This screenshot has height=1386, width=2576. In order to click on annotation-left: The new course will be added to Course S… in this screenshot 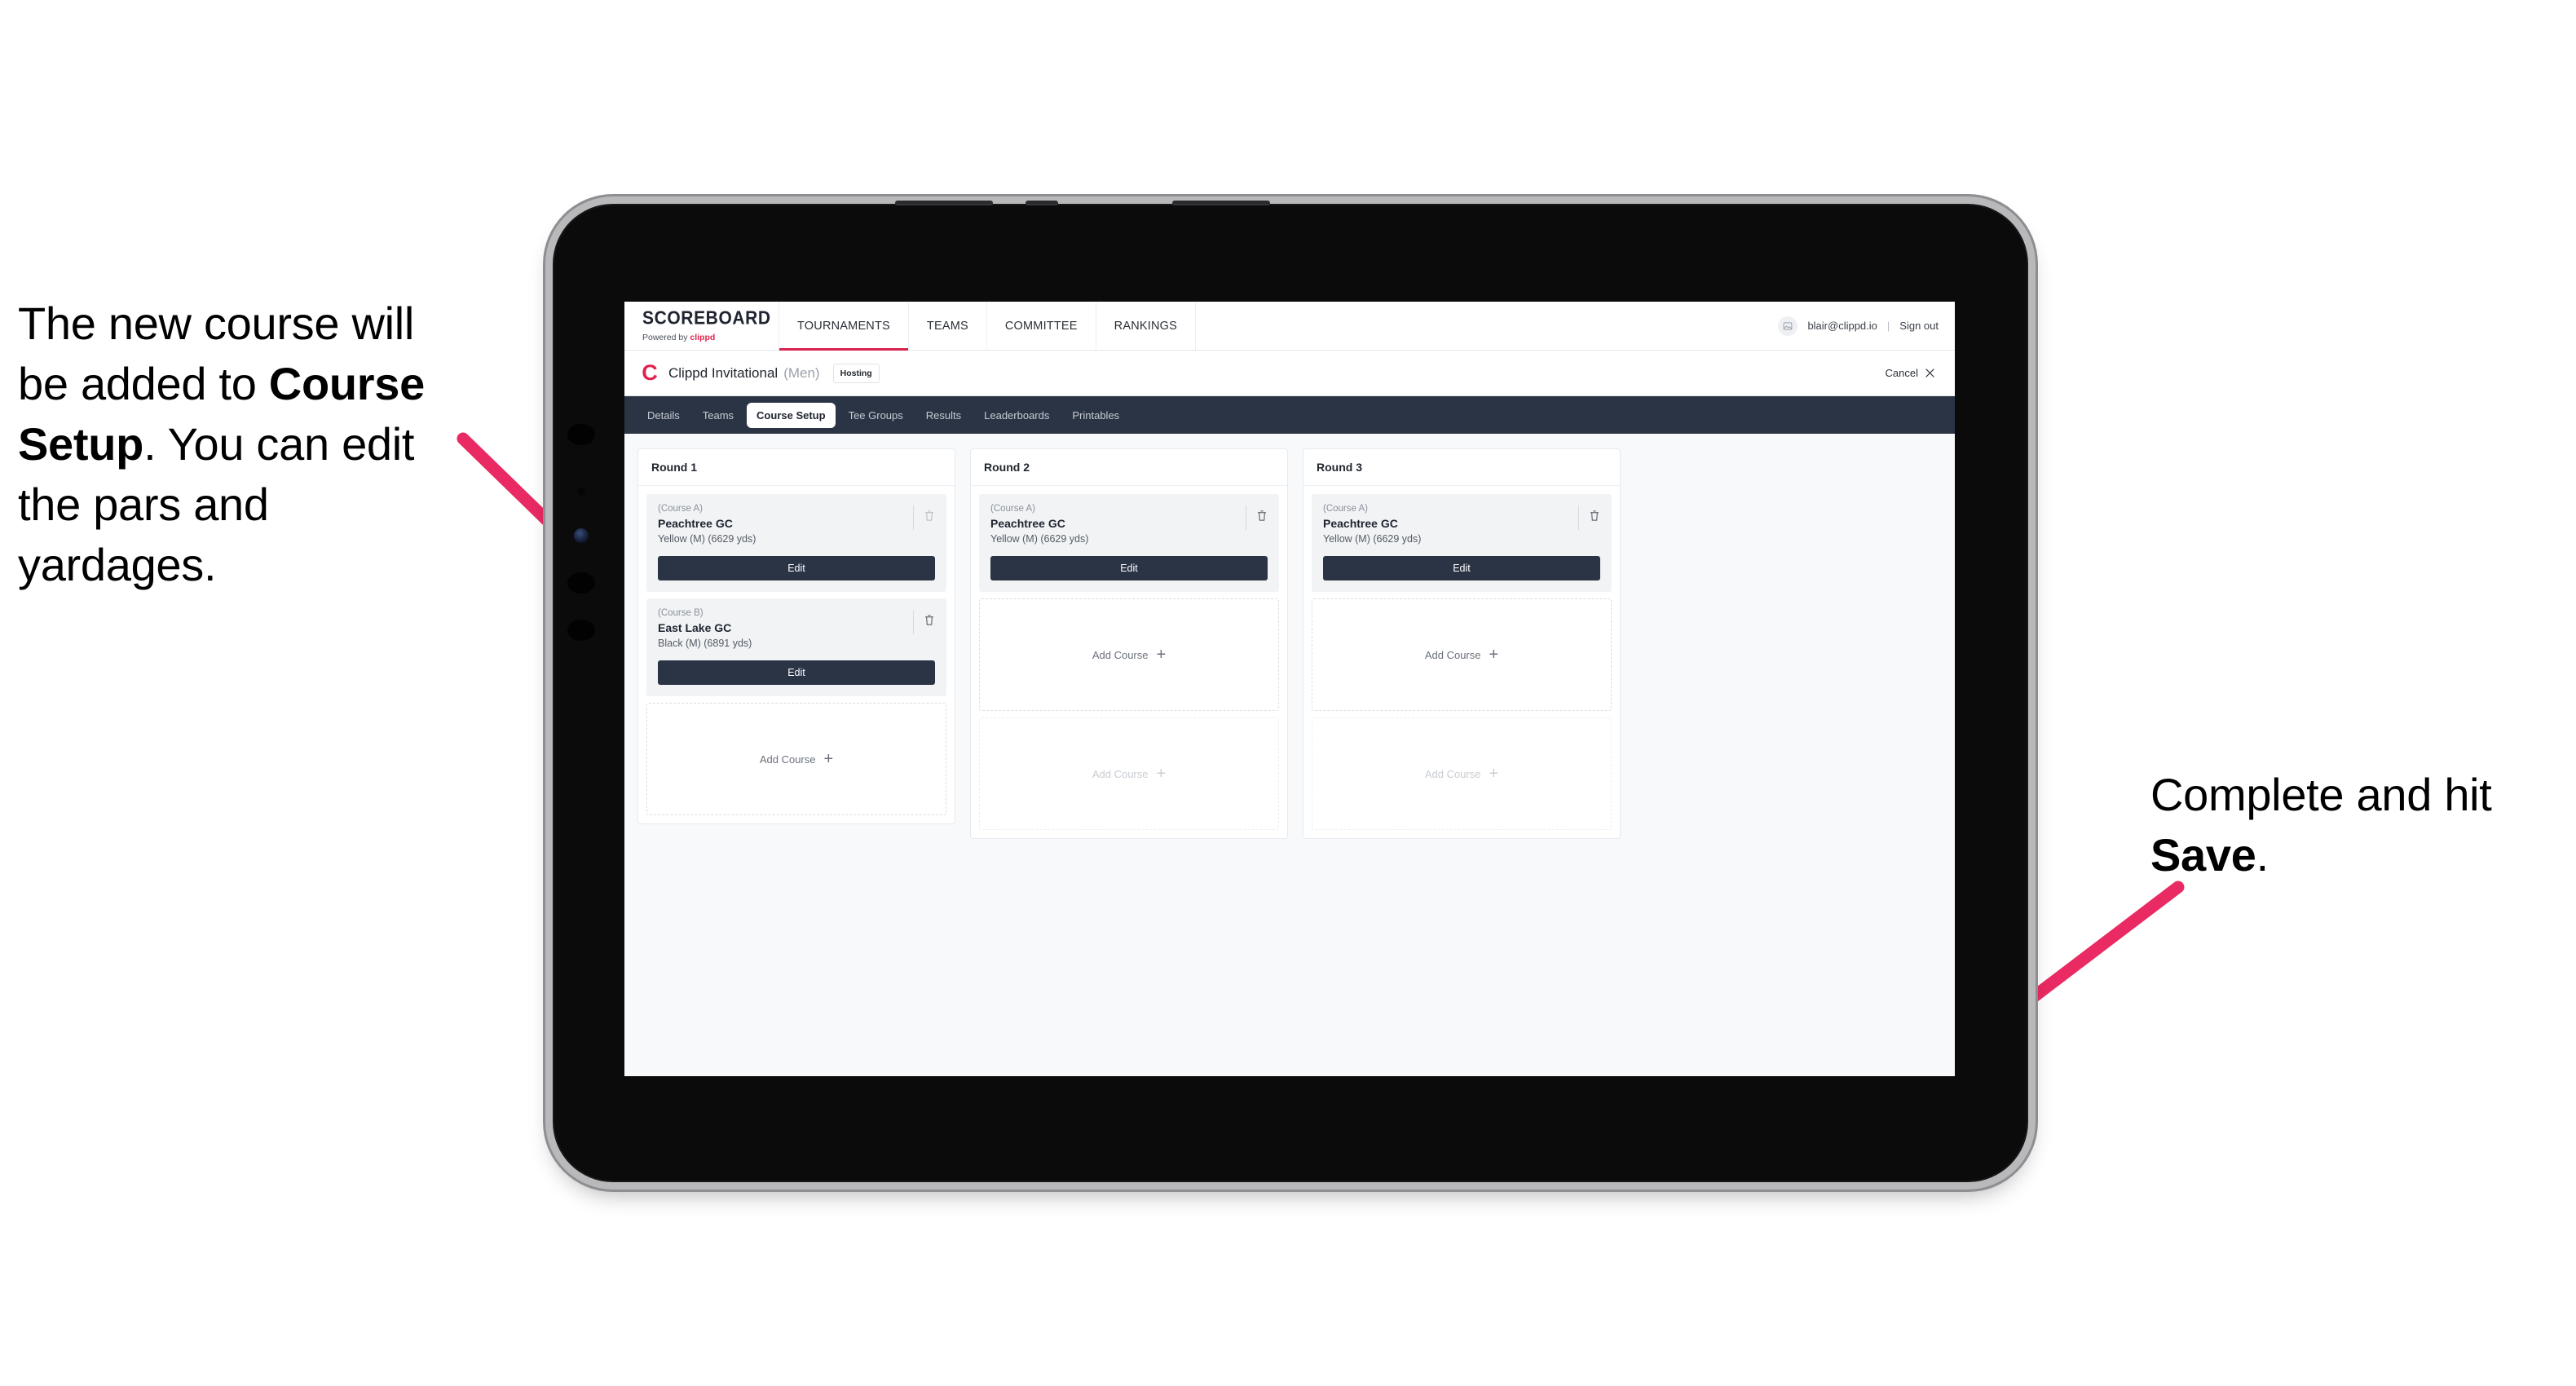, I will do `click(226, 444)`.